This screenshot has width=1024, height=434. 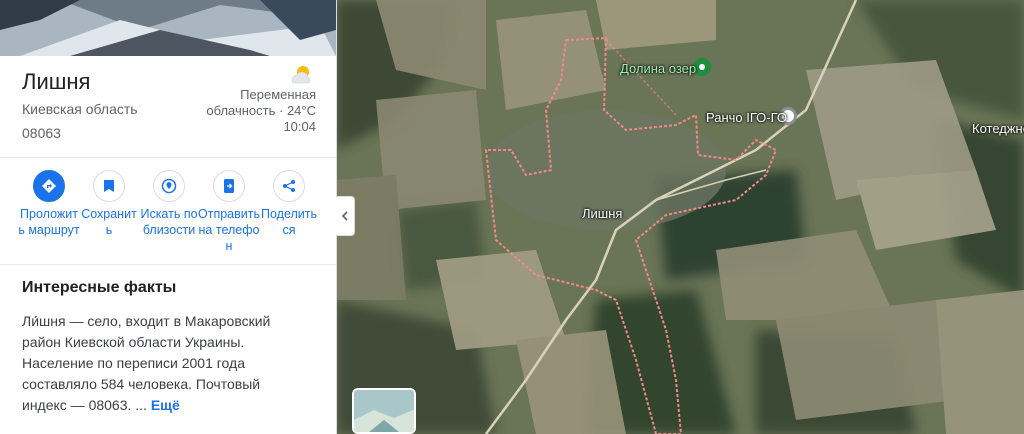 What do you see at coordinates (169, 186) in the screenshot?
I see `nearby-icon` at bounding box center [169, 186].